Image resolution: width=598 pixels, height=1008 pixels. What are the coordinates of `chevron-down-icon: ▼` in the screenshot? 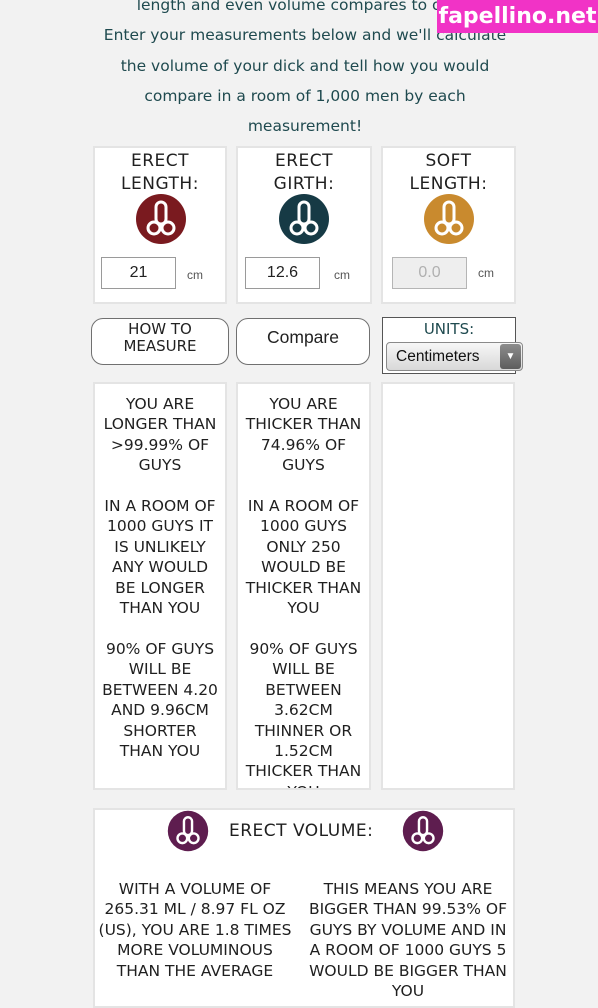 It's located at (510, 356).